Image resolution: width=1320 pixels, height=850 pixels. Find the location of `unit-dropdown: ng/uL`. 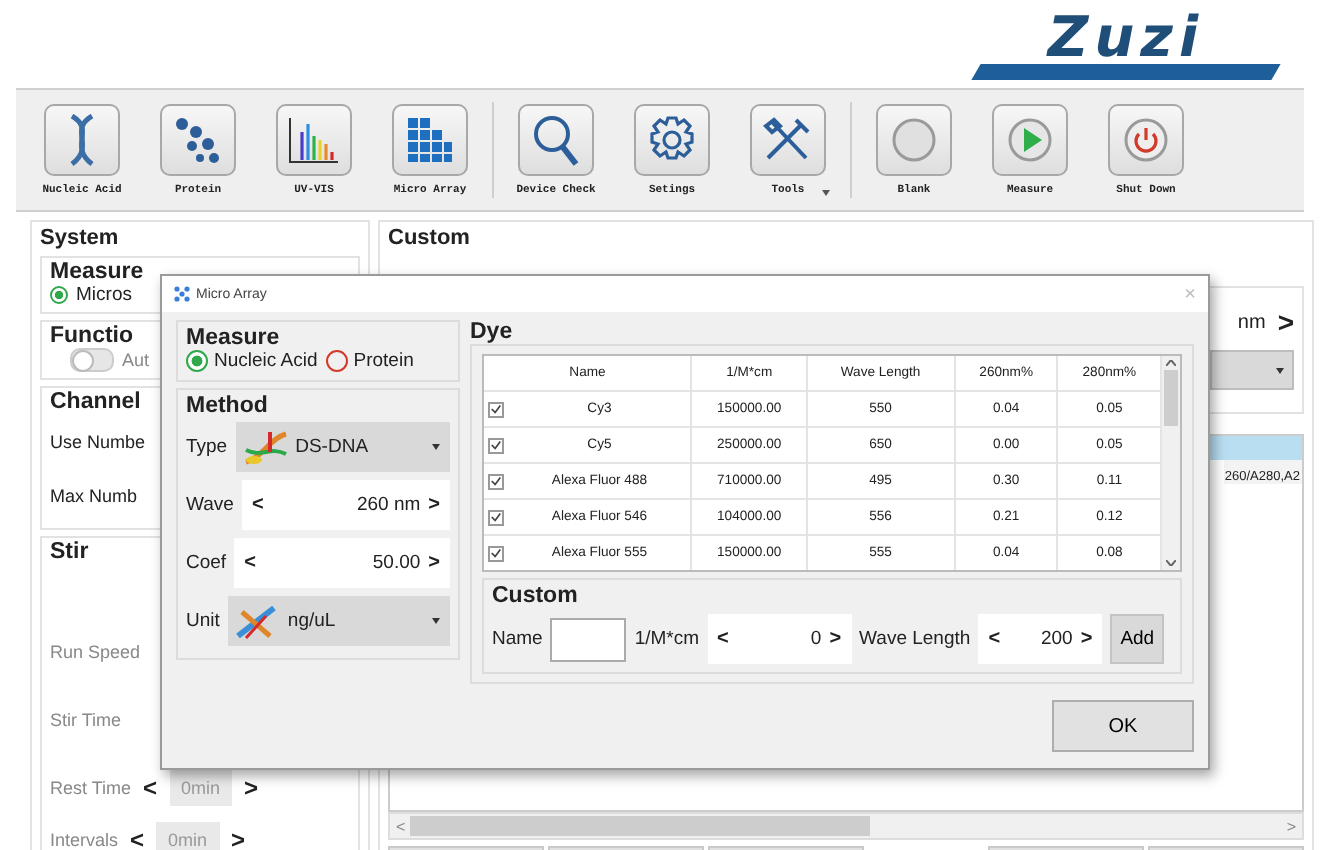

unit-dropdown: ng/uL is located at coordinates (338, 621).